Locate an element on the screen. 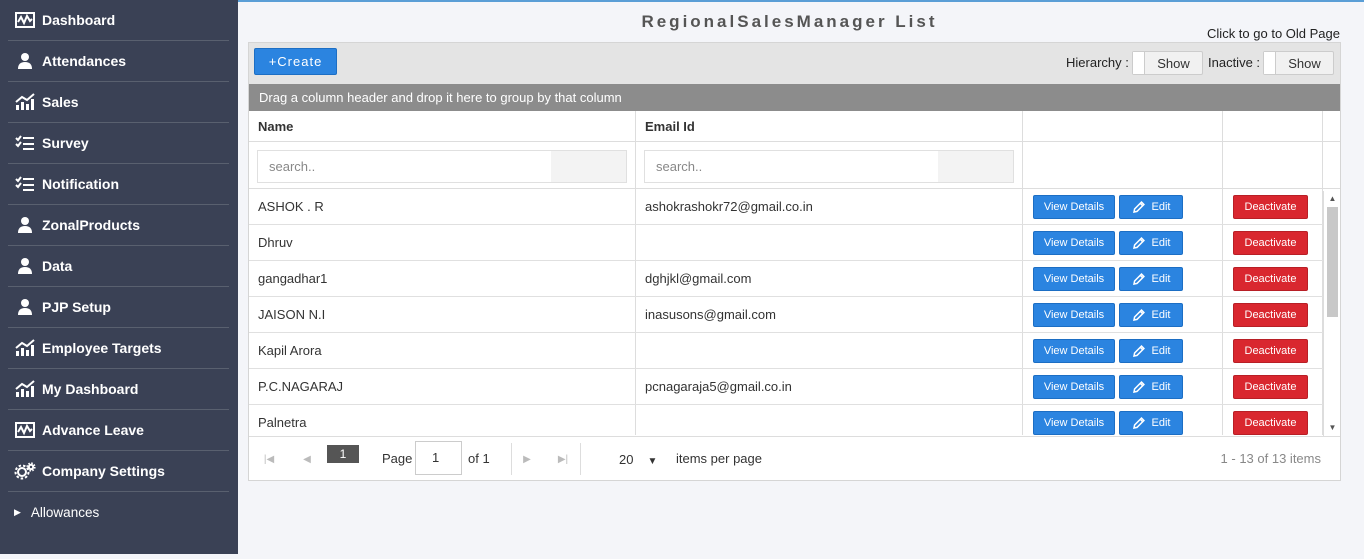 This screenshot has width=1364, height=559. sidebar-item-attendances: Attendances is located at coordinates (118, 61).